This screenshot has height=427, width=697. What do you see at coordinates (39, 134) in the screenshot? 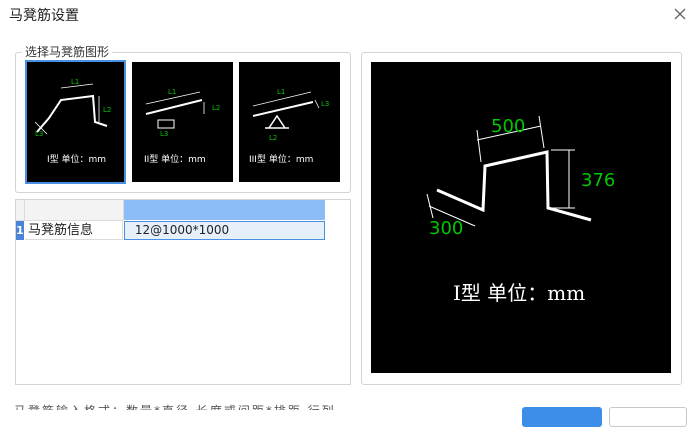
I see `type-1-label-l3: L3` at bounding box center [39, 134].